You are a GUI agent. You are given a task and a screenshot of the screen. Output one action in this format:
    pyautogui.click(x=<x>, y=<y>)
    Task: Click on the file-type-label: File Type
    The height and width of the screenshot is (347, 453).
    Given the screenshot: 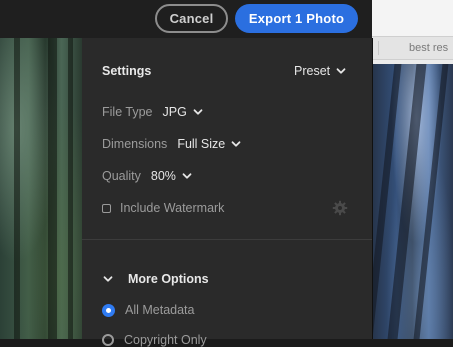 What is the action you would take?
    pyautogui.click(x=127, y=112)
    